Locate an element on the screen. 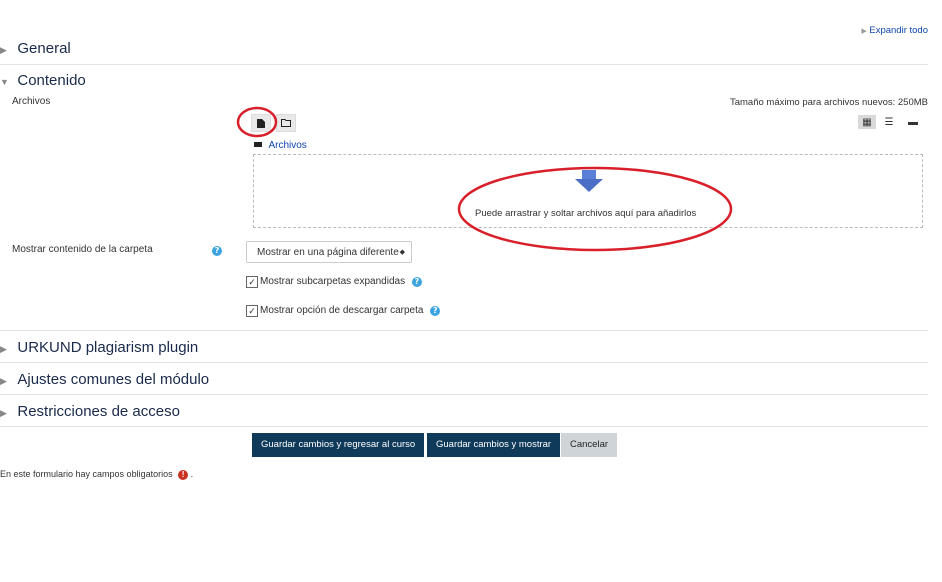  view-list-button: ☰ is located at coordinates (889, 122).